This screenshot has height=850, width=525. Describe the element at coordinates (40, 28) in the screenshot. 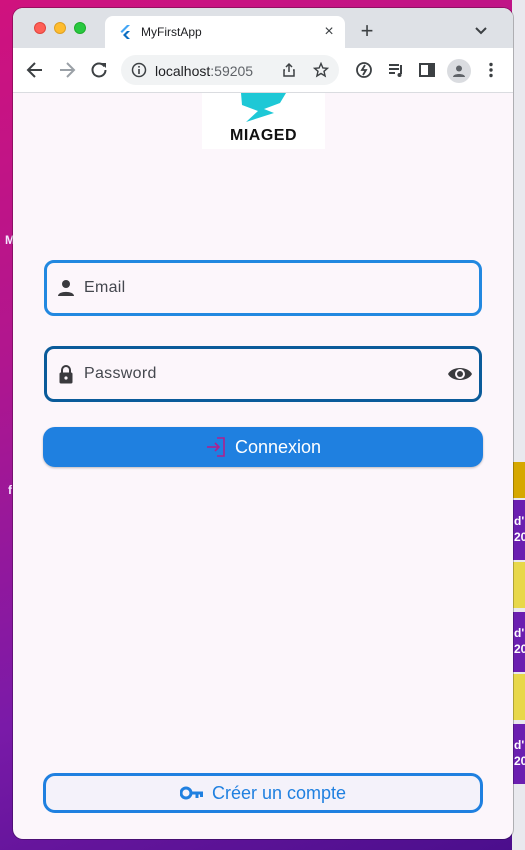

I see `close-window-button` at that location.